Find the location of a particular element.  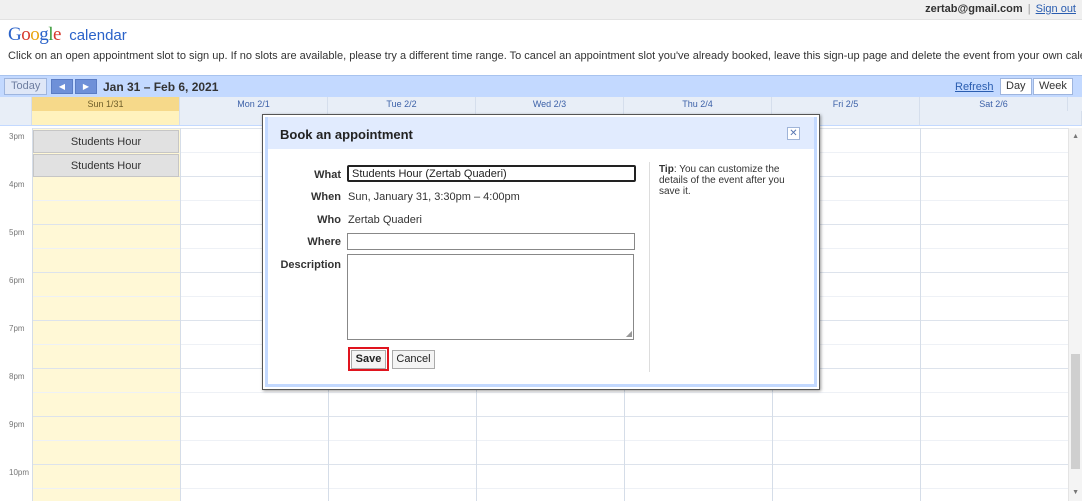

allday-gutter is located at coordinates (16, 118).